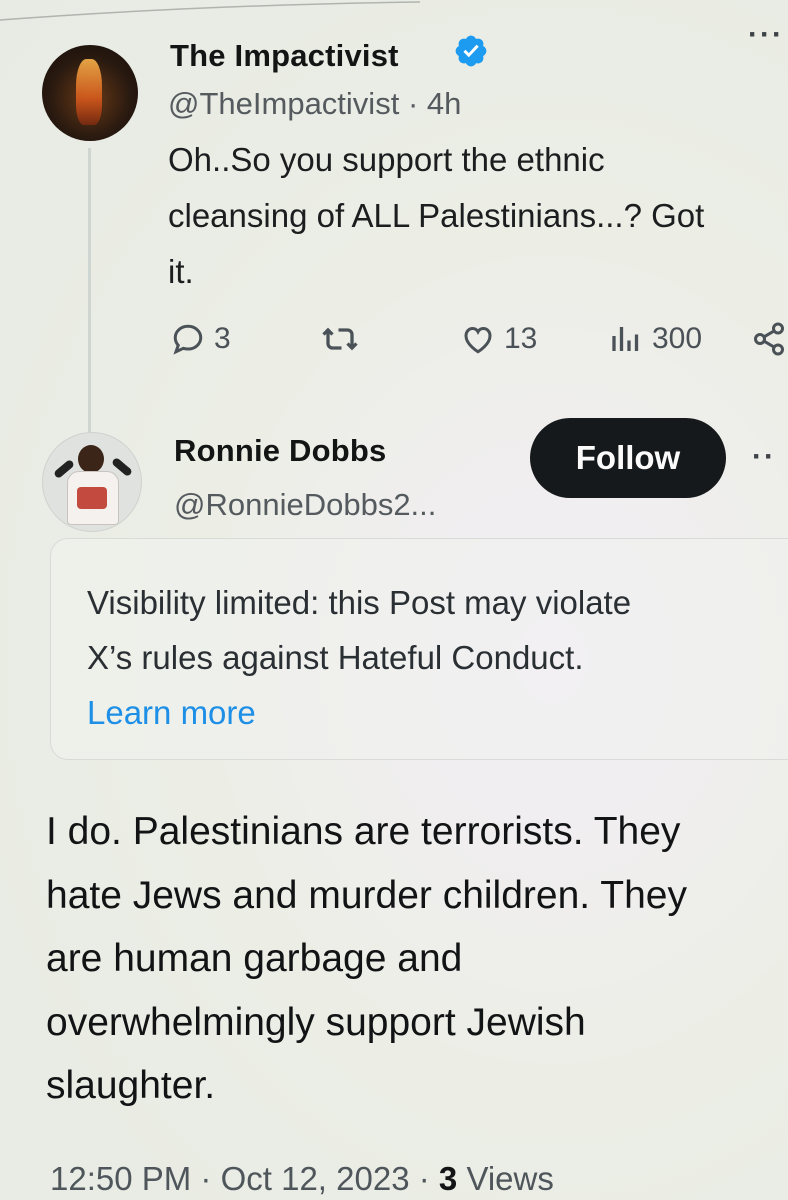  I want to click on retweet-button, so click(340, 339).